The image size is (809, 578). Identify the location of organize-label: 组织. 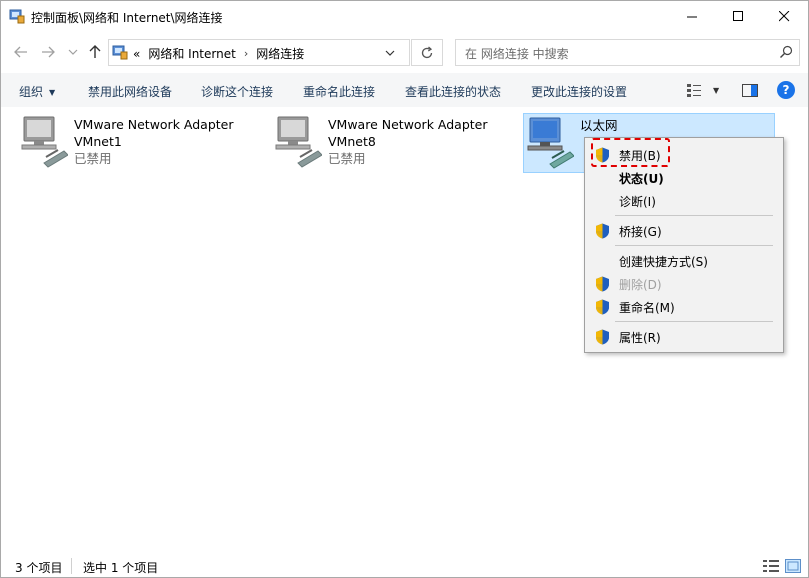
(31, 92).